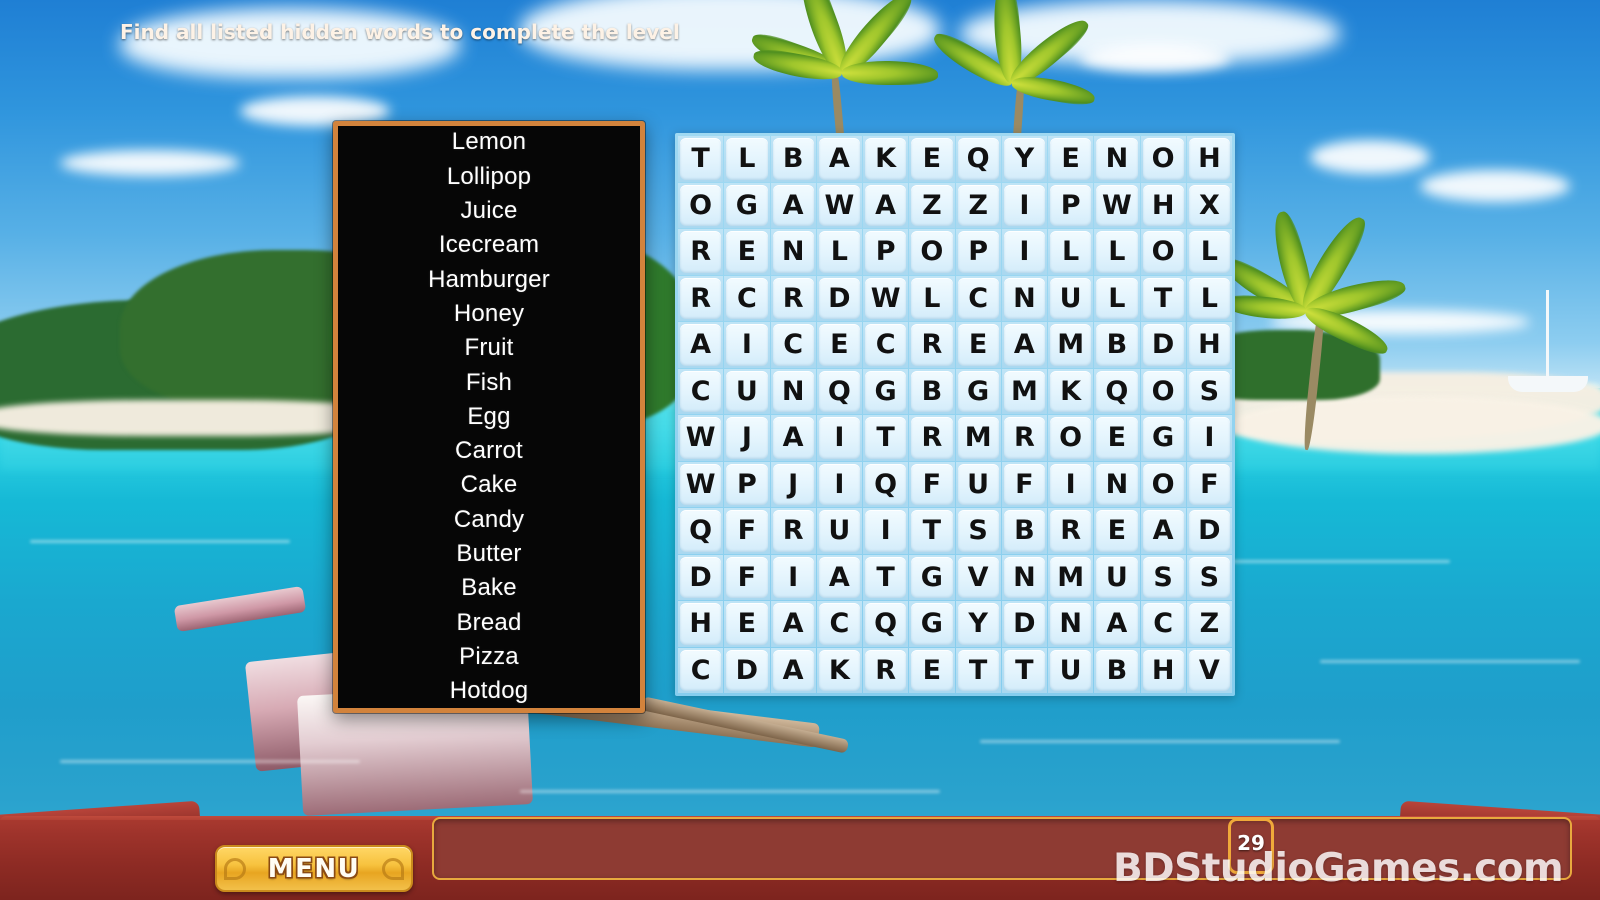  Describe the element at coordinates (489, 348) in the screenshot. I see `word-list-item: Fruit` at that location.